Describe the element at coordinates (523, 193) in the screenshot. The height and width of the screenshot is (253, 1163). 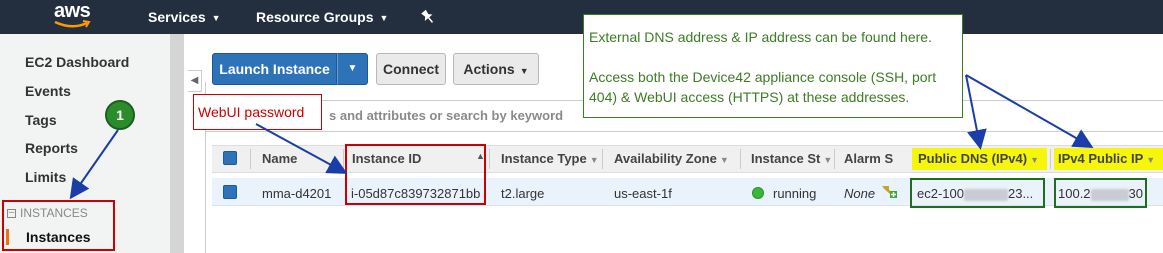
I see `cell-instance-type: t2.large` at that location.